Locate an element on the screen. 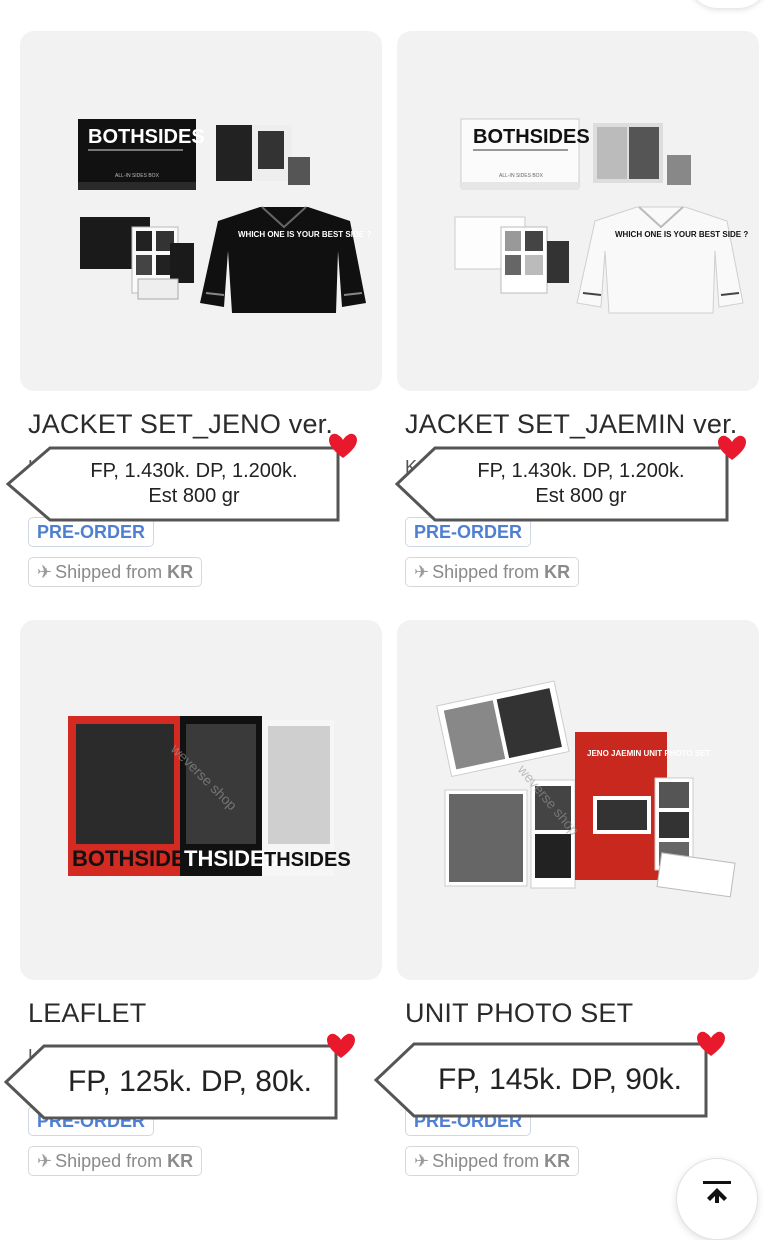 This screenshot has height=1240, width=777. product-image-unit-photo-set: JENO JAEMIN UNIT PHOTO SET weverse shop is located at coordinates (578, 800).